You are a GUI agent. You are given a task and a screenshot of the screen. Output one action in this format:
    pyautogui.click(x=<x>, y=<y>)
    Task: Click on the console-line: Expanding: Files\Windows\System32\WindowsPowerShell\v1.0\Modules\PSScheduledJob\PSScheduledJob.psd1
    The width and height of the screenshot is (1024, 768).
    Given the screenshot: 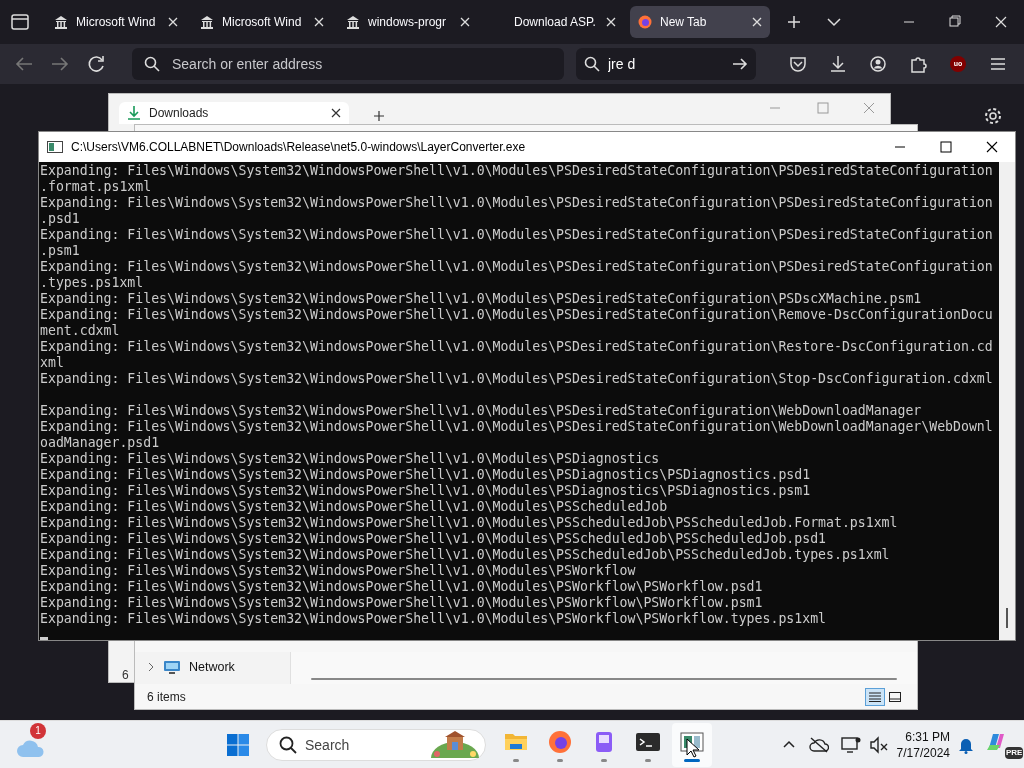 What is the action you would take?
    pyautogui.click(x=433, y=539)
    